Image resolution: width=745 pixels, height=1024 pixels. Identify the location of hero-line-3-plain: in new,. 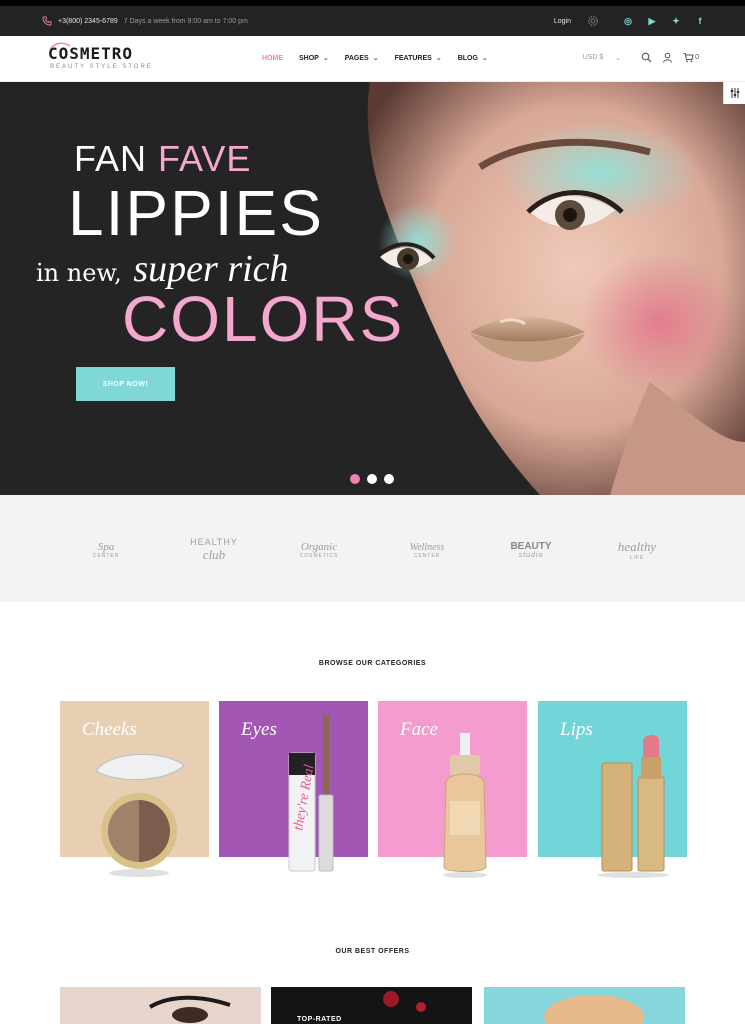
(79, 273).